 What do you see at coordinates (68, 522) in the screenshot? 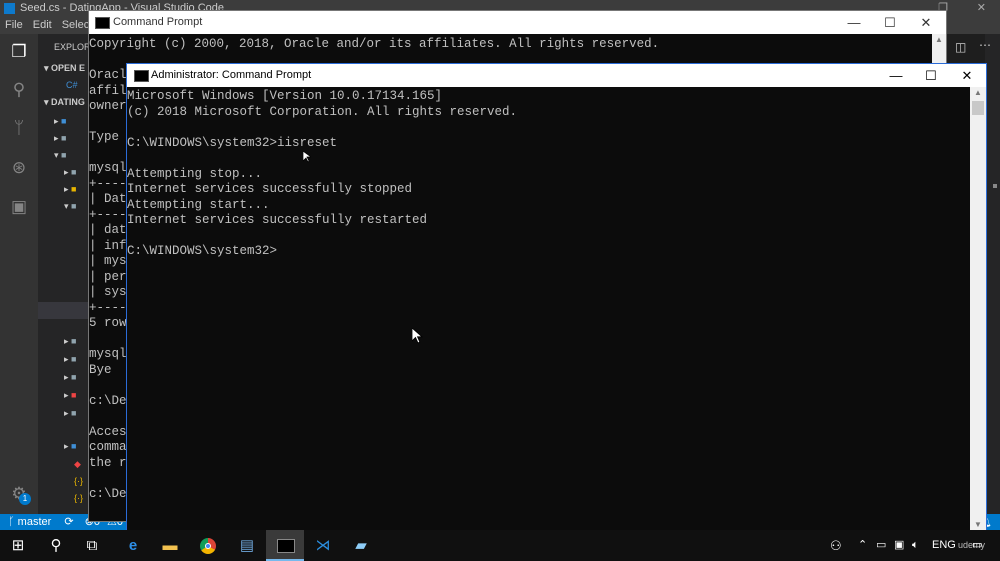
I see `sync-icon: ⟳` at bounding box center [68, 522].